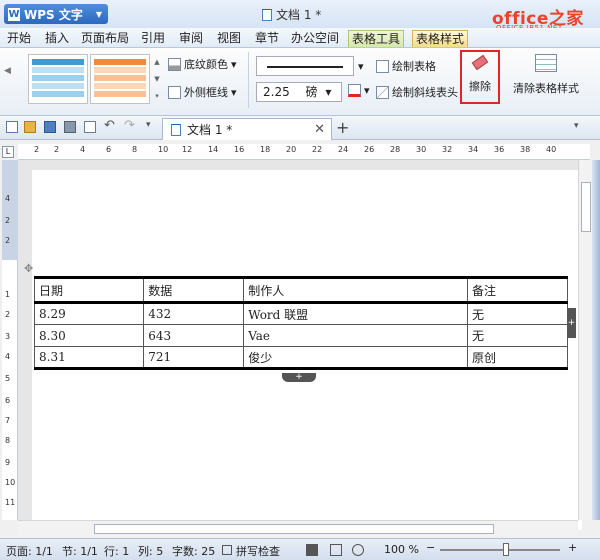 The image size is (600, 560). I want to click on horizontal-scrollbar, so click(298, 528).